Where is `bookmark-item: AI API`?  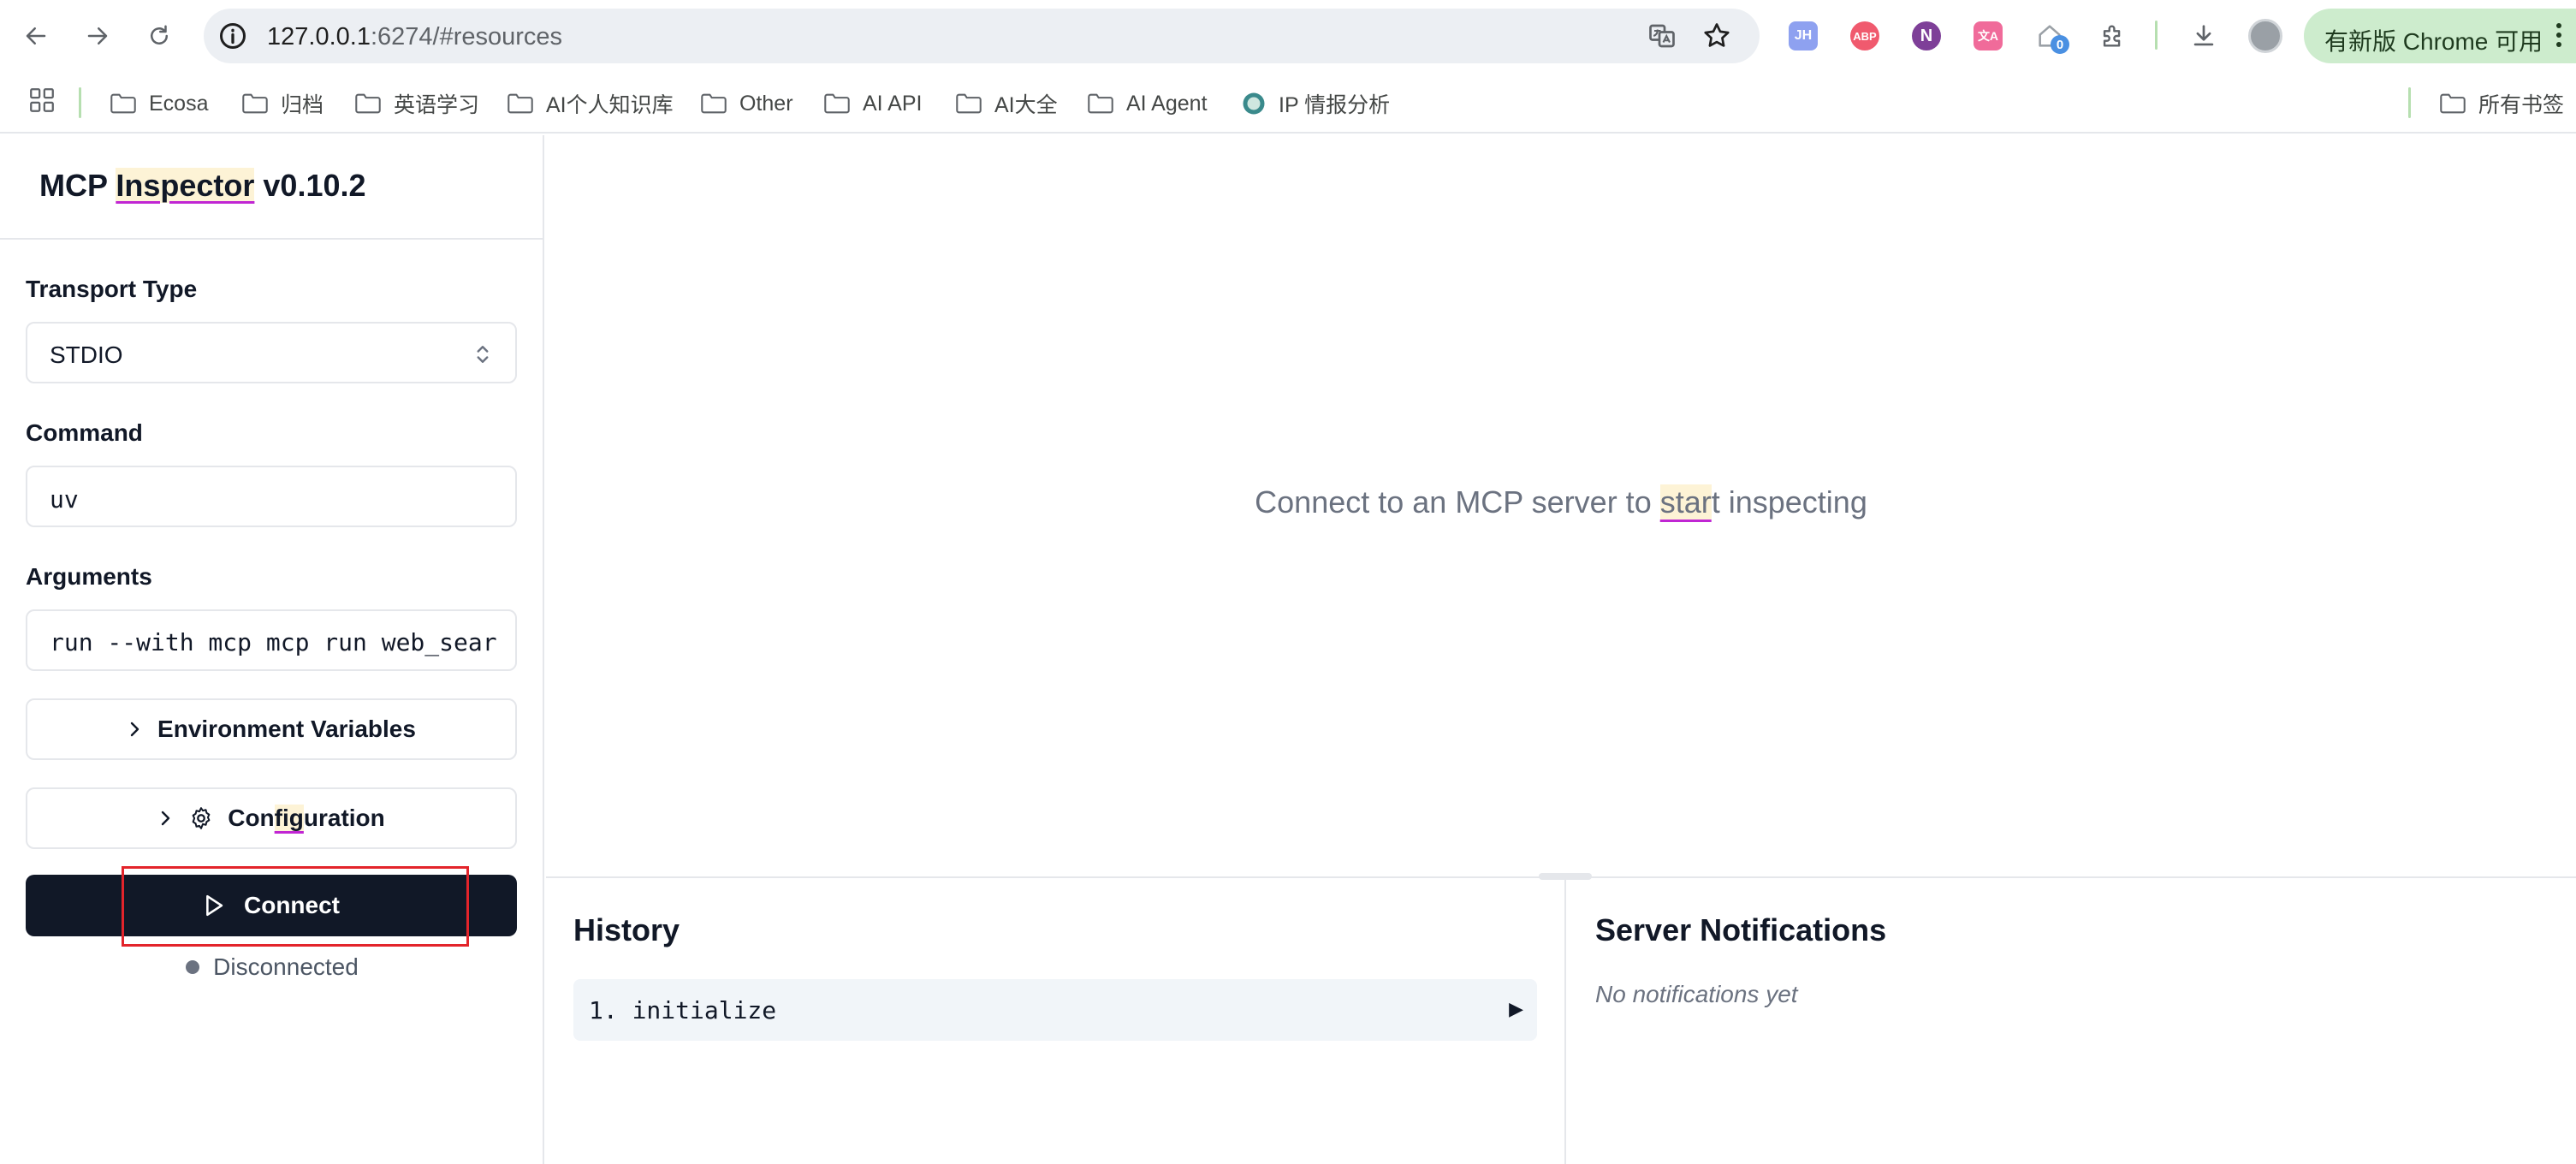 bookmark-item: AI API is located at coordinates (872, 103).